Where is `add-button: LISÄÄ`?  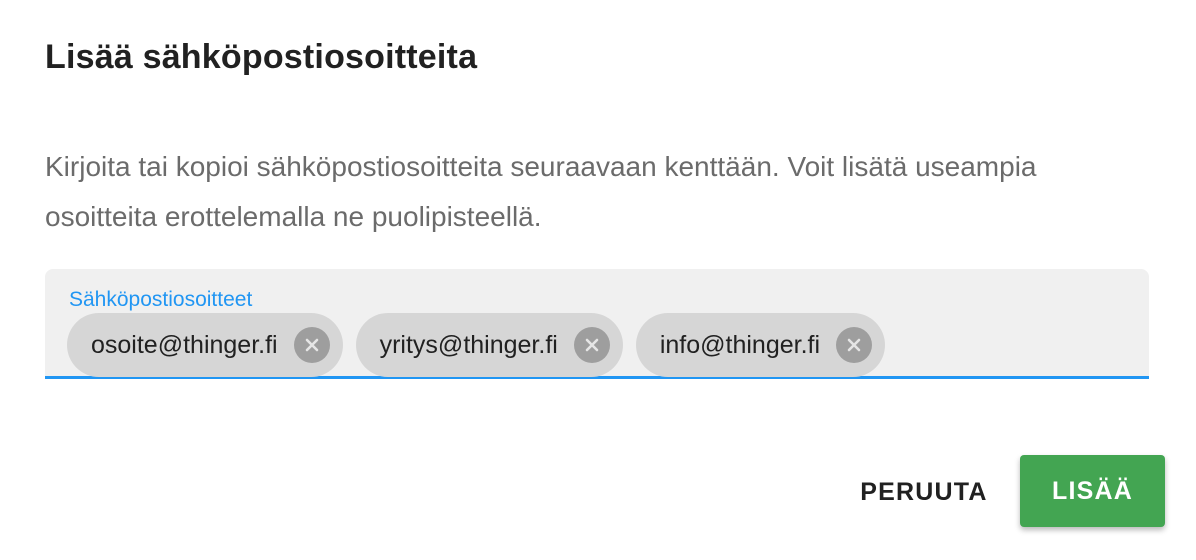
add-button: LISÄÄ is located at coordinates (1092, 491).